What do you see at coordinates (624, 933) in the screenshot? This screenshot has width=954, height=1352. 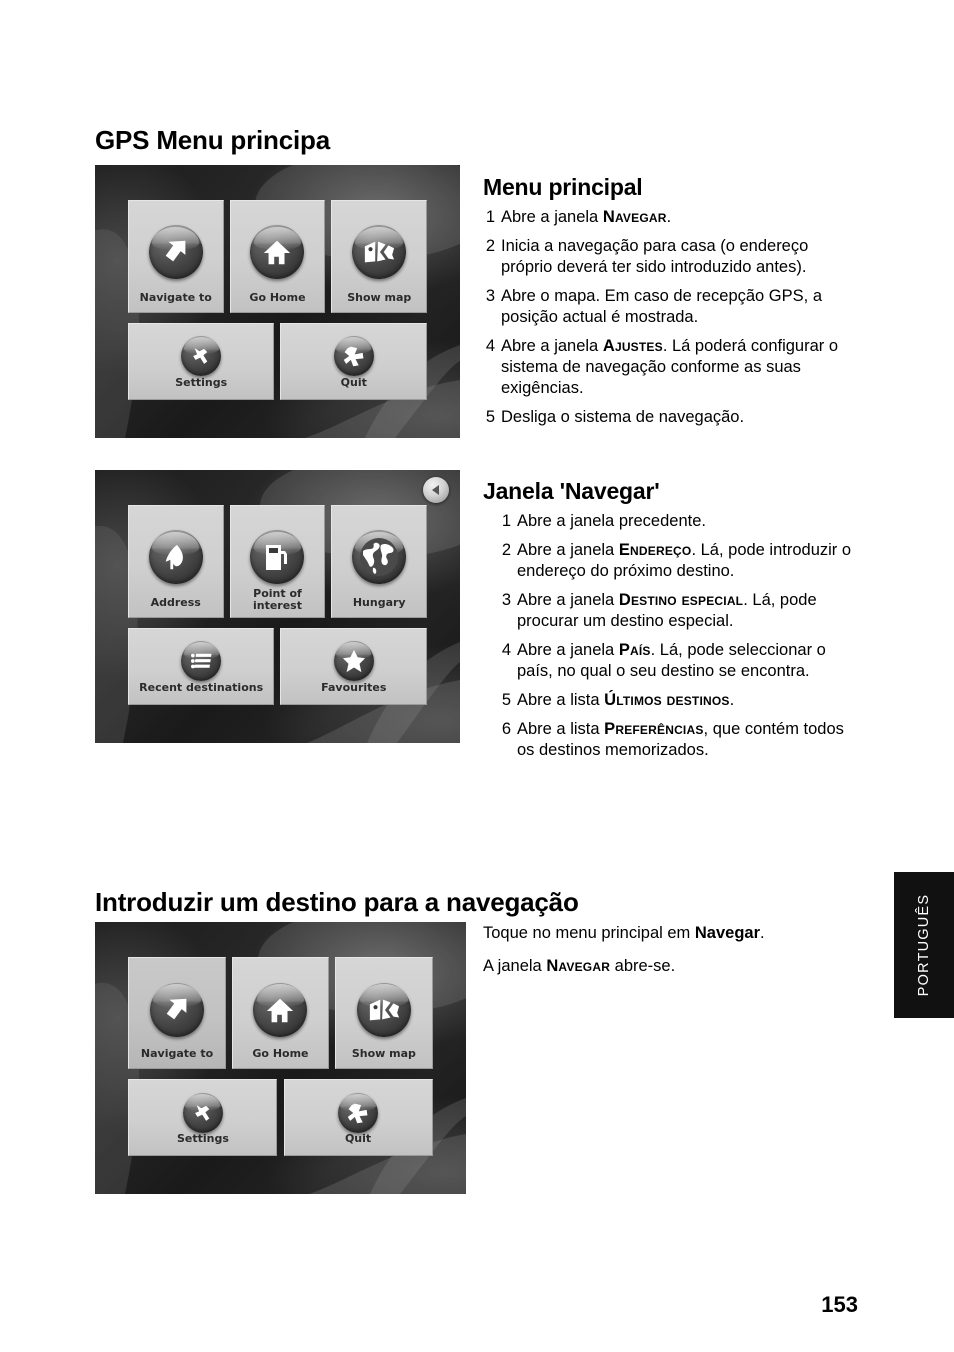 I see `paragraph-toque: Toque no menu principal em Navegar.` at bounding box center [624, 933].